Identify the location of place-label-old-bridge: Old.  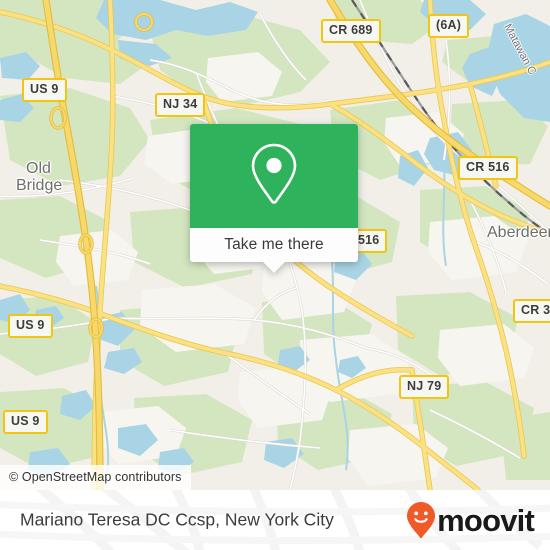
(38, 168).